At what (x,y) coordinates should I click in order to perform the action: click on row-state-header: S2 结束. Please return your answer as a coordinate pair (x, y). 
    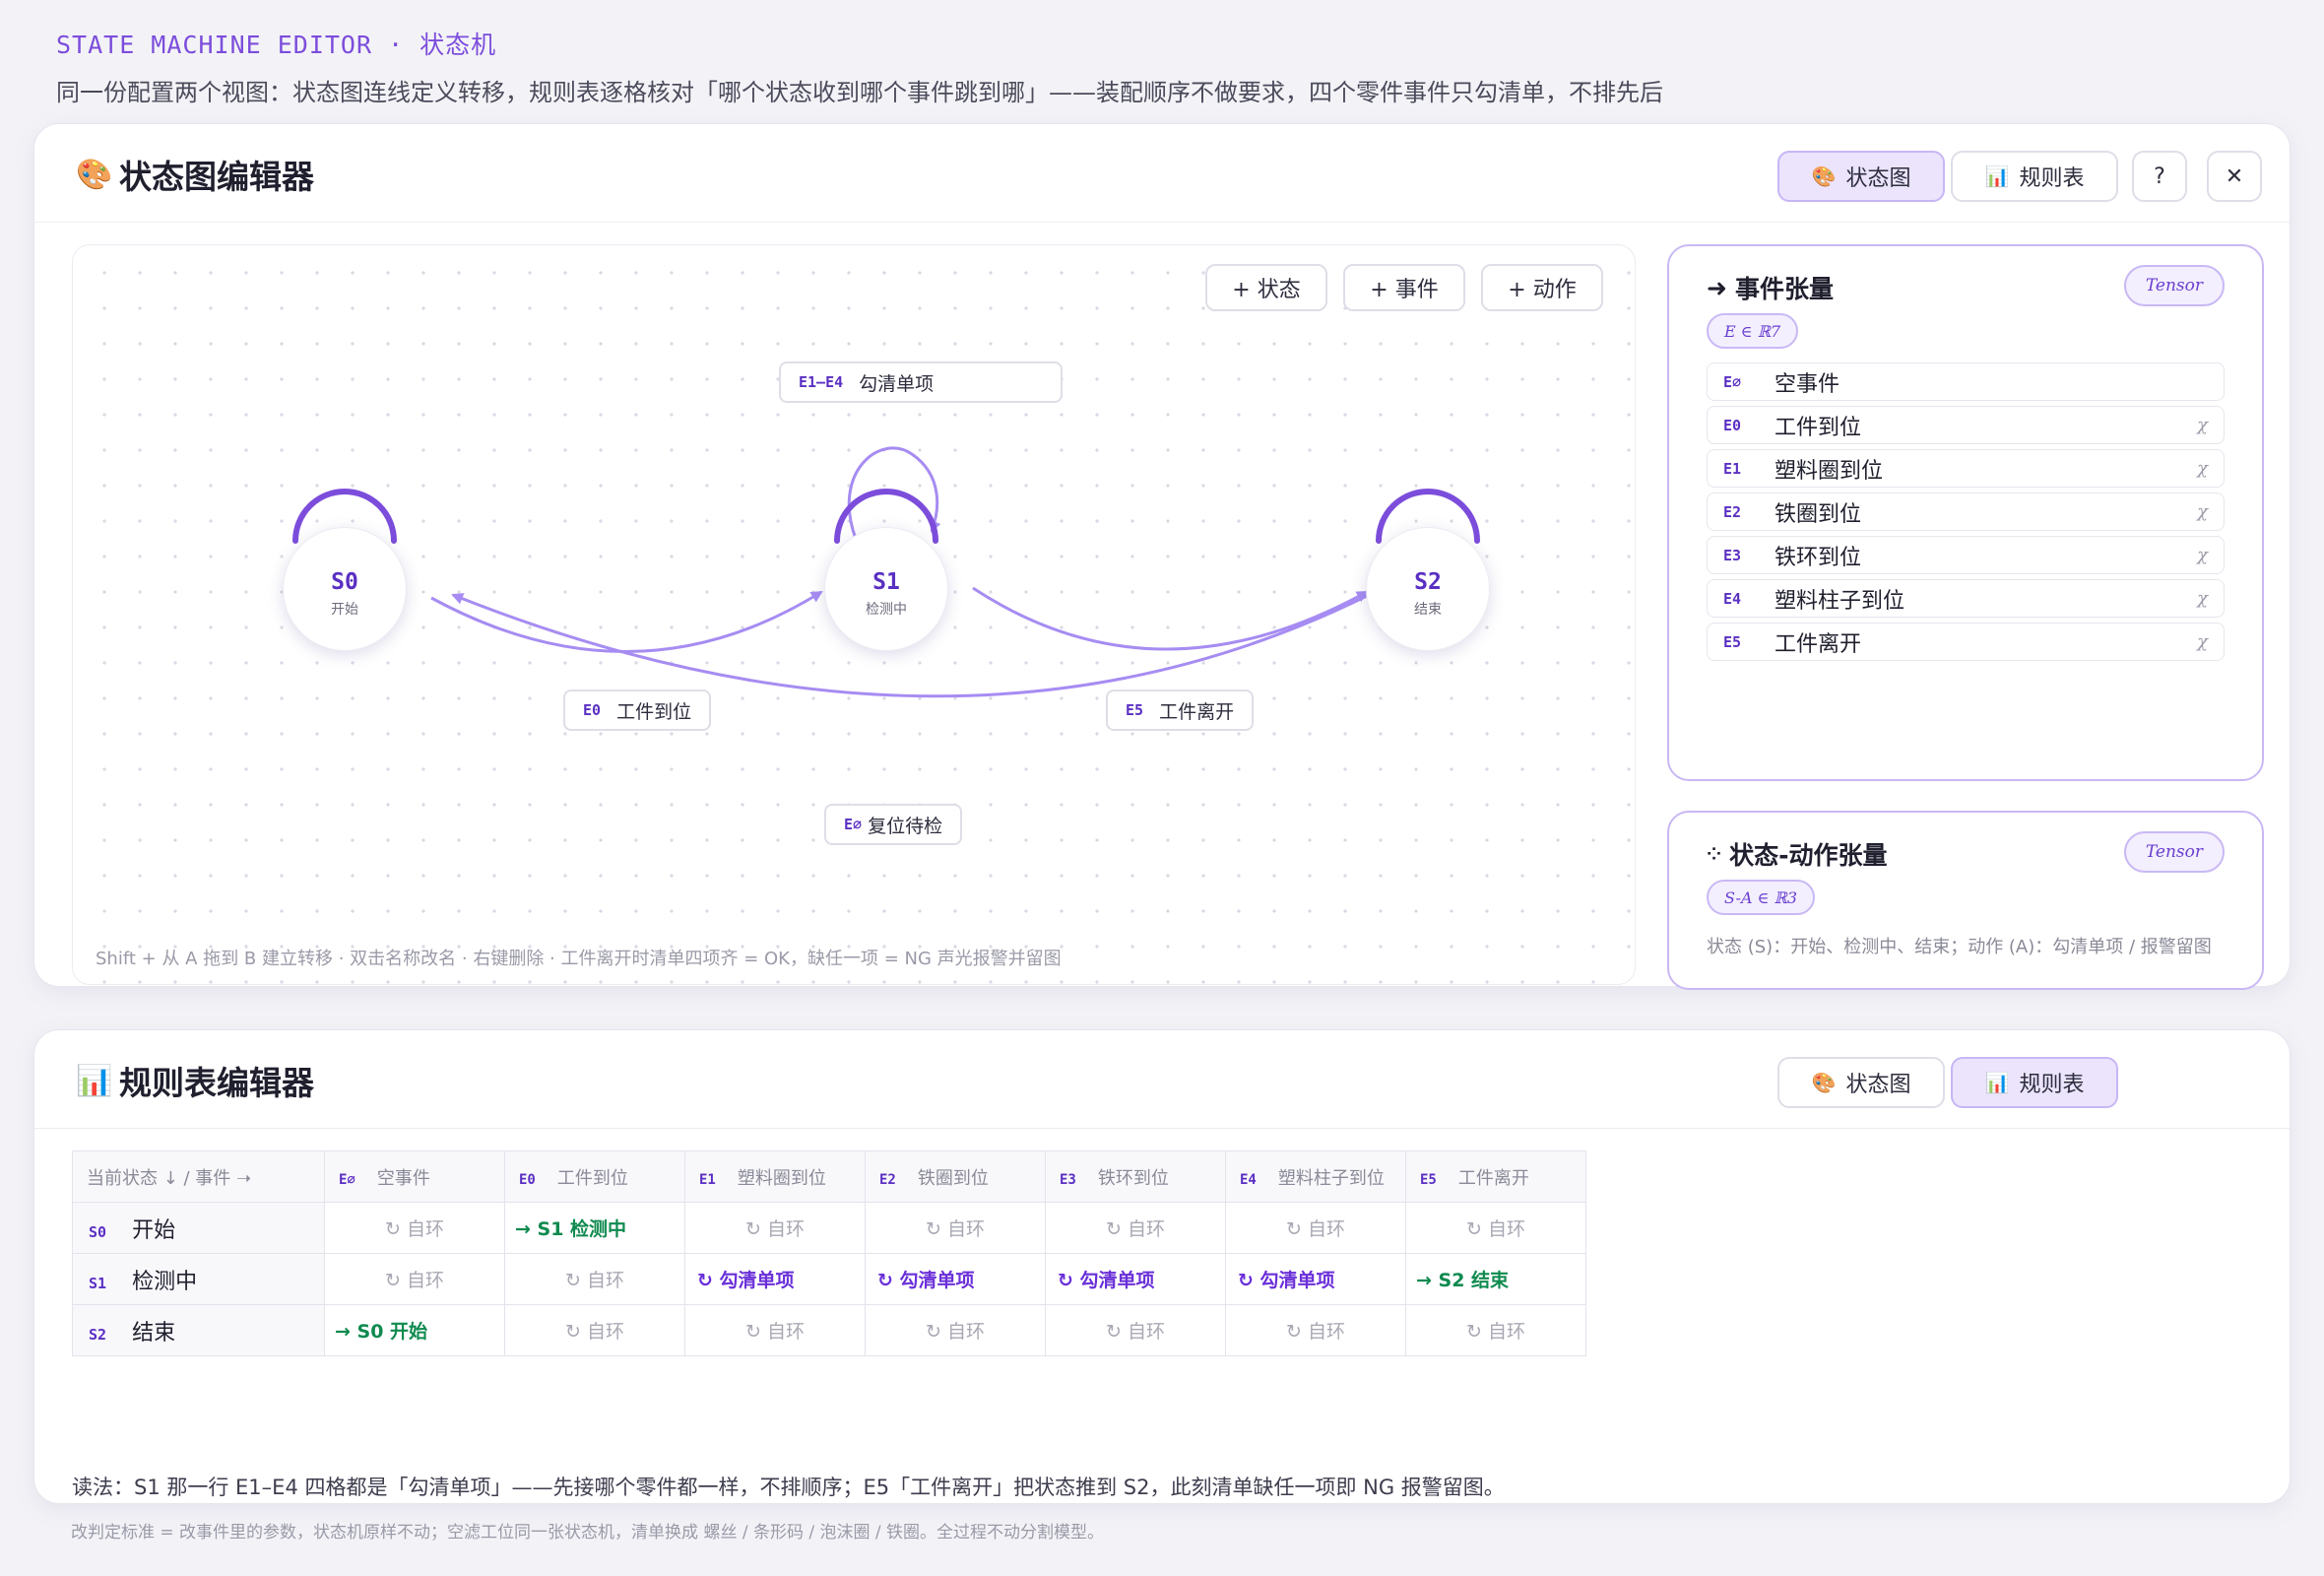
    Looking at the image, I should click on (198, 1330).